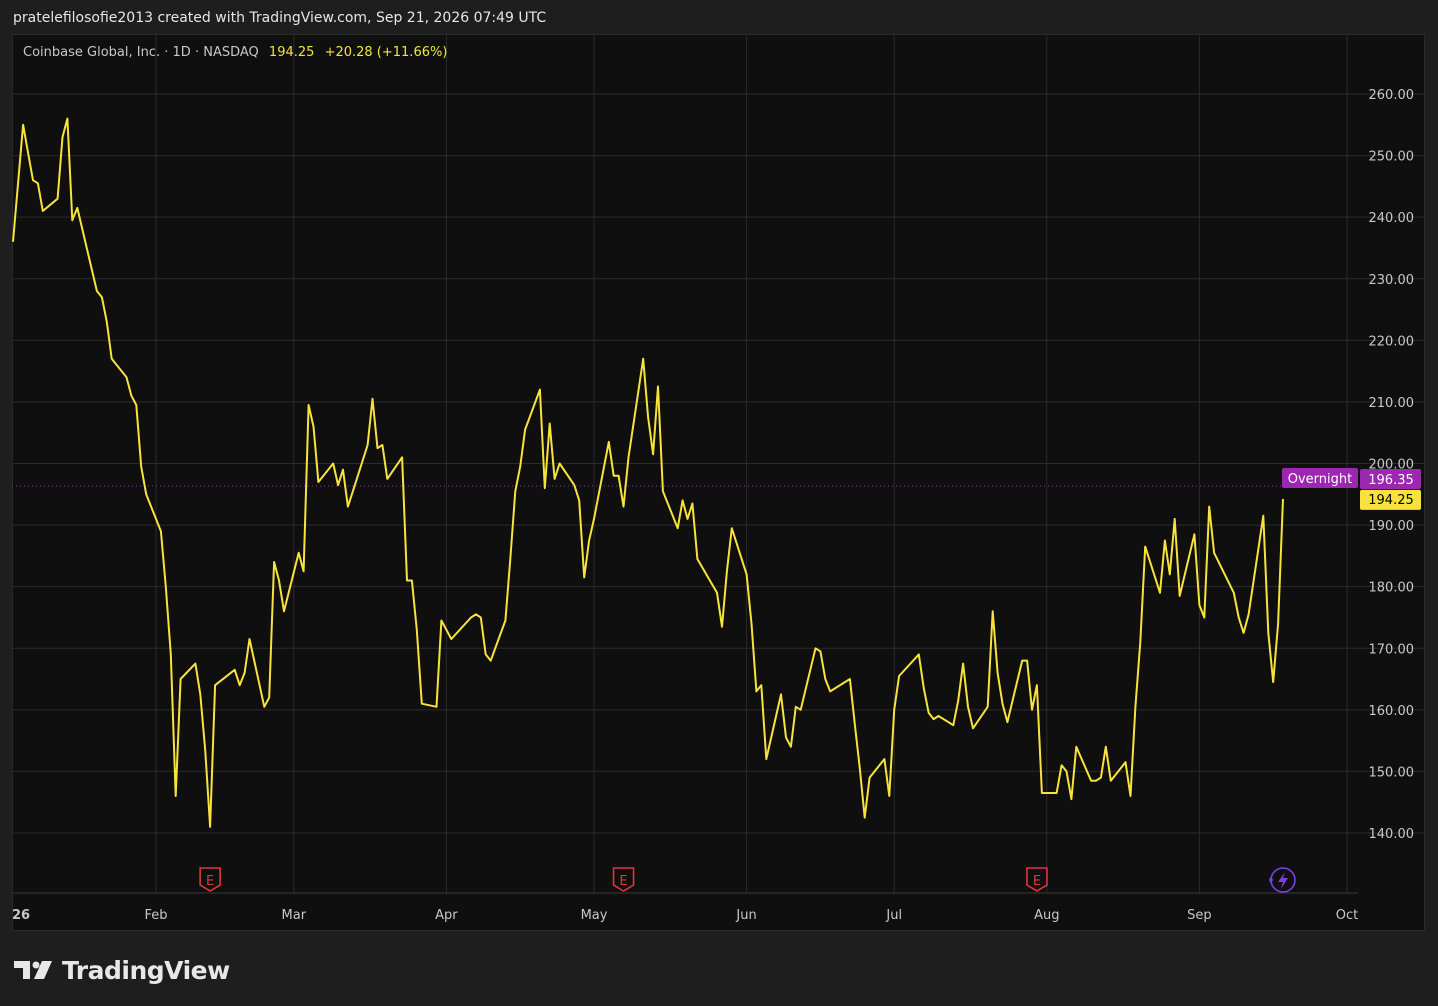 The width and height of the screenshot is (1438, 1006). Describe the element at coordinates (1320, 479) in the screenshot. I see `overnight-label-text: Overnight` at that location.